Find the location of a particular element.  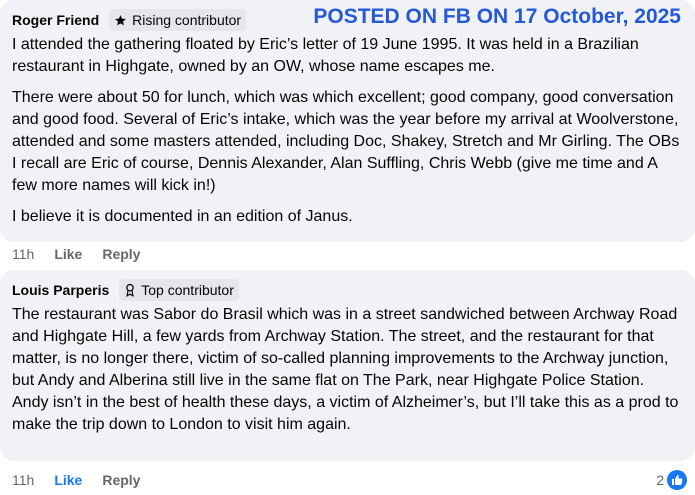

award-ribbon-icon is located at coordinates (130, 290).